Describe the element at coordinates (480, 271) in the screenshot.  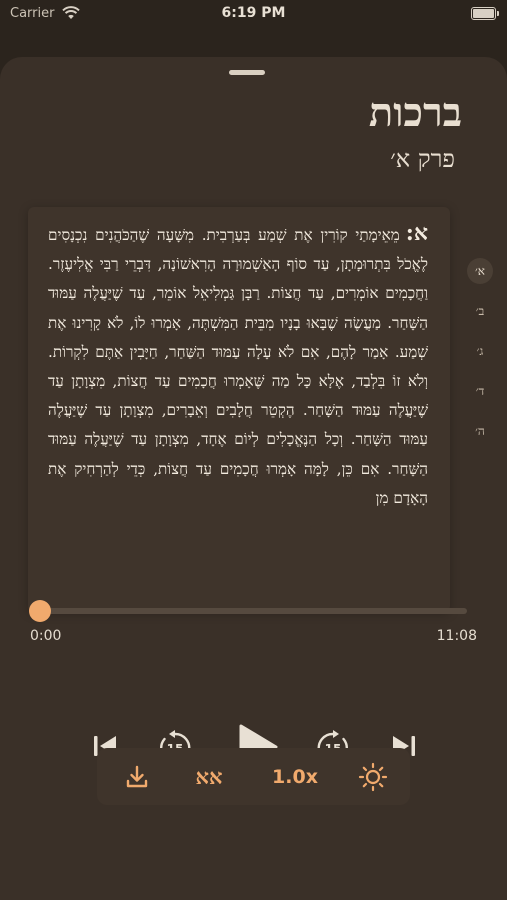
I see `index-item-1: א׳` at that location.